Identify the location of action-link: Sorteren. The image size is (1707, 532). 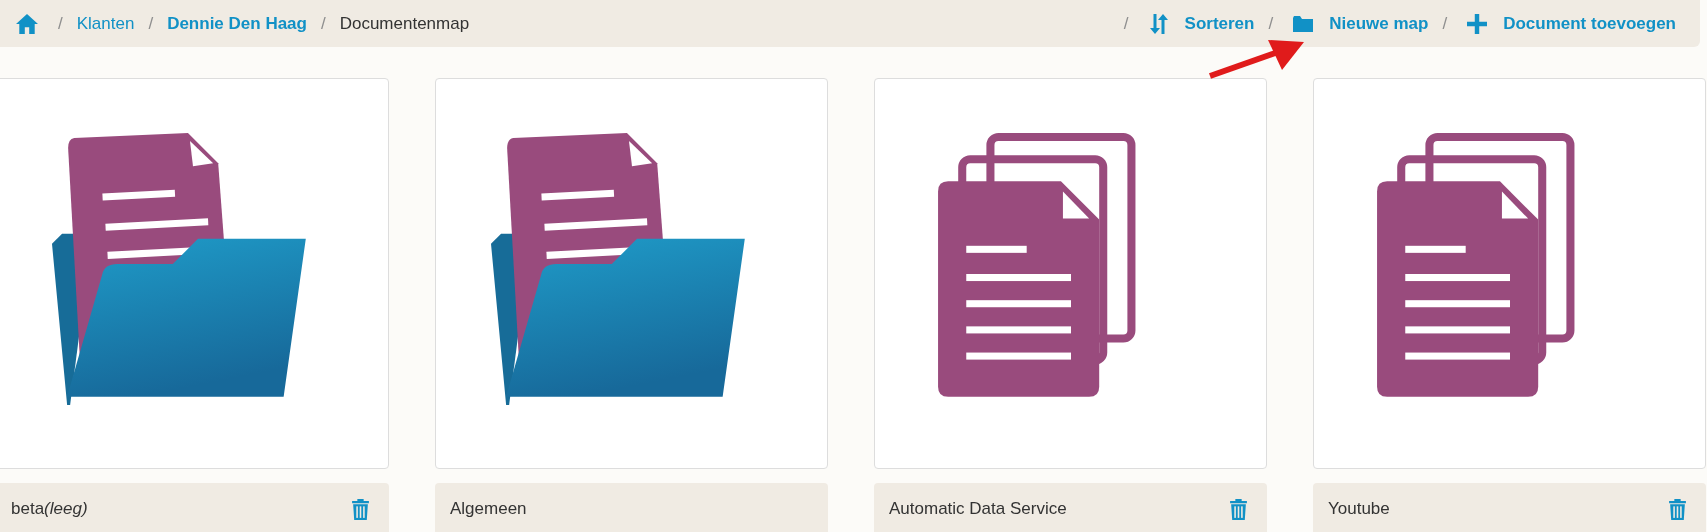
(1219, 23).